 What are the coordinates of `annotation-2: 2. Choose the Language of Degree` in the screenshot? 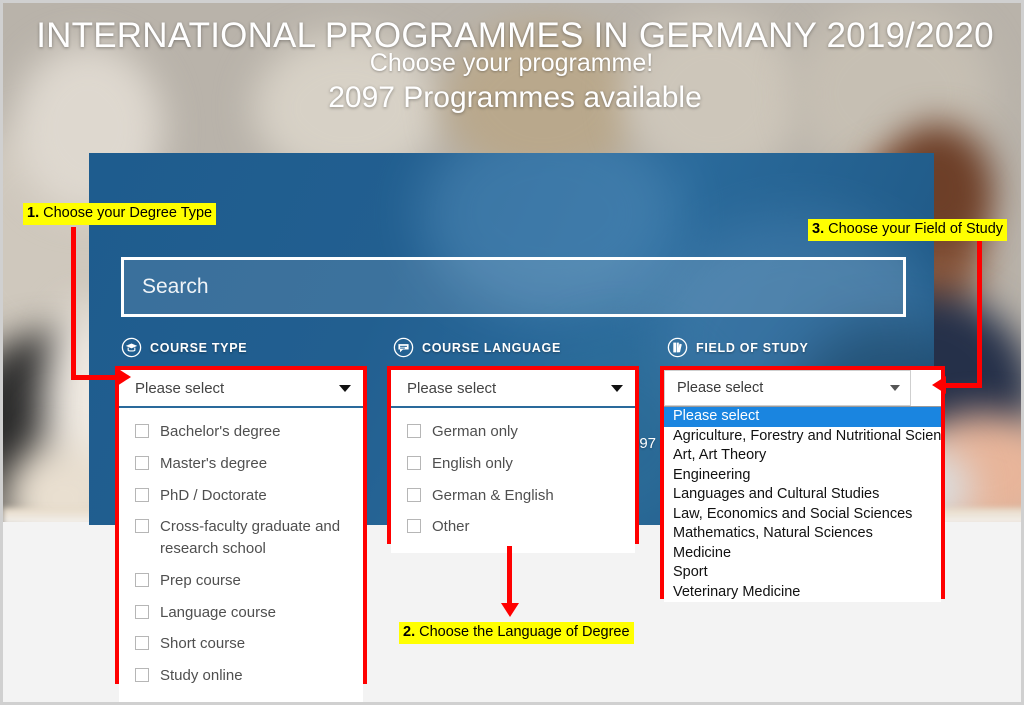 It's located at (516, 633).